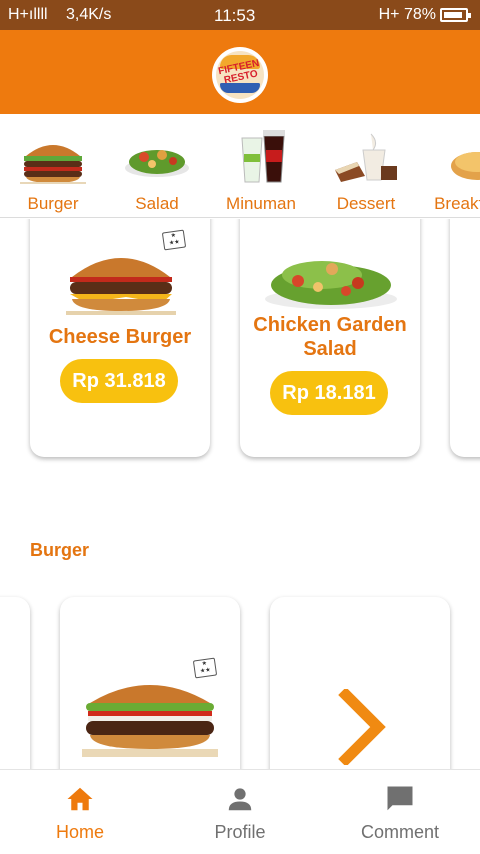 The image size is (480, 854). I want to click on category-label: Dessert, so click(366, 203).